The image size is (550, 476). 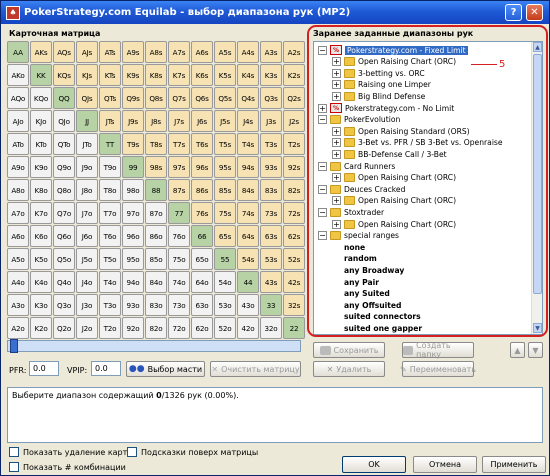 I want to click on matrix-cell: AKo, so click(x=18, y=75).